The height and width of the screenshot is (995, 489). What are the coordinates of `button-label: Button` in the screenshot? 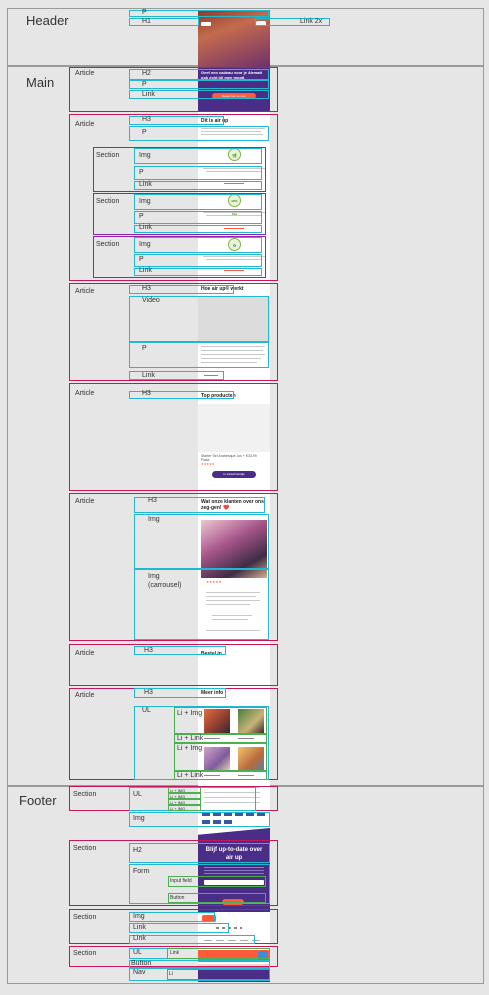 It's located at (177, 898).